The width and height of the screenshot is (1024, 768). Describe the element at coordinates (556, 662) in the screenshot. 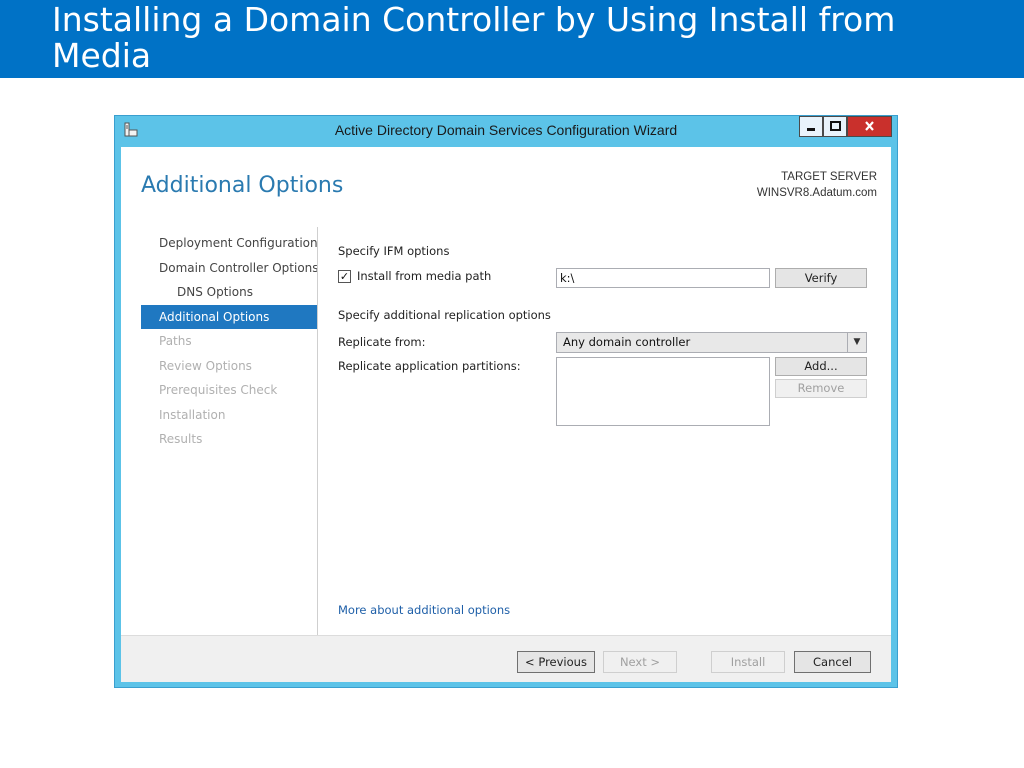

I see `previous-button: < Previous` at that location.